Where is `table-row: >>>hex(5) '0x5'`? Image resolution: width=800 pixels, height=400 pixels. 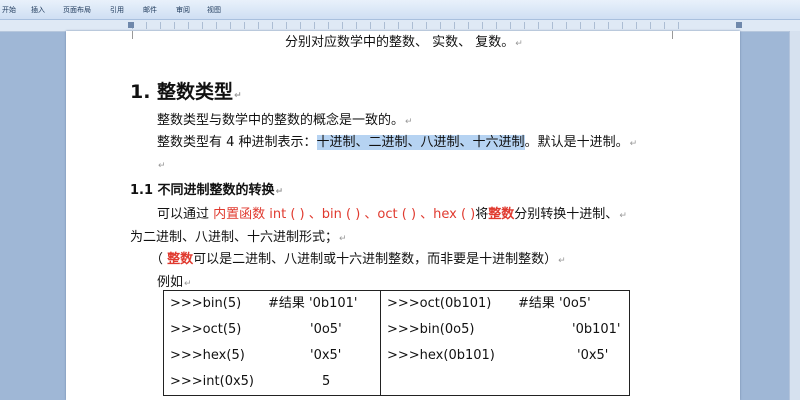
table-row: >>>hex(5) '0x5' is located at coordinates (272, 356).